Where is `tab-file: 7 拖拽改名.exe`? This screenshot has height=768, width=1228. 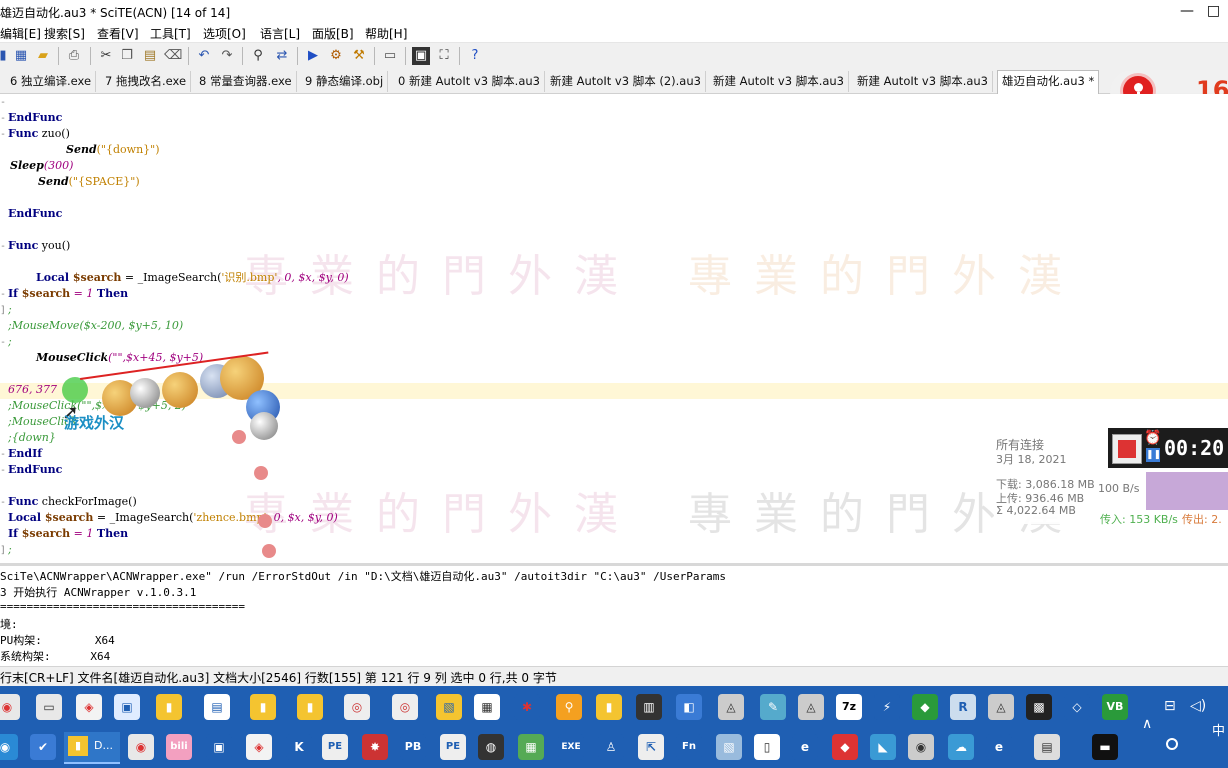 tab-file: 7 拖拽改名.exe is located at coordinates (146, 81).